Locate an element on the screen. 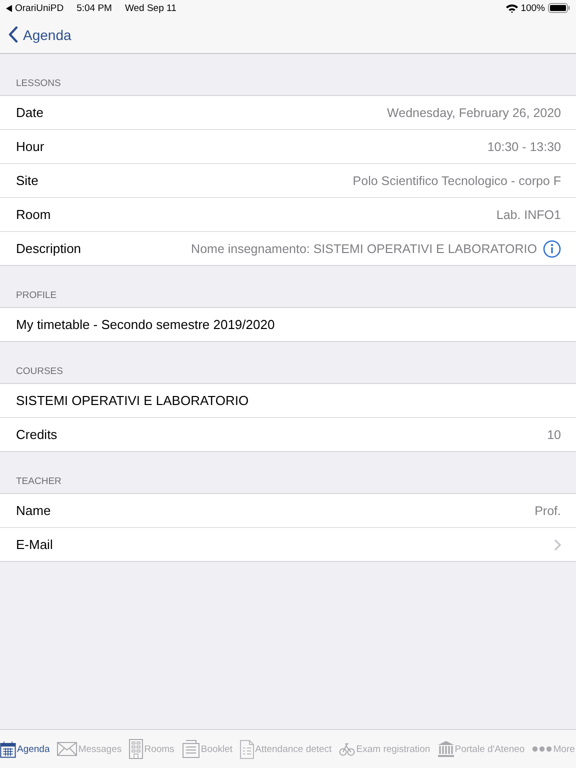 The height and width of the screenshot is (768, 576). envelope-icon is located at coordinates (67, 749).